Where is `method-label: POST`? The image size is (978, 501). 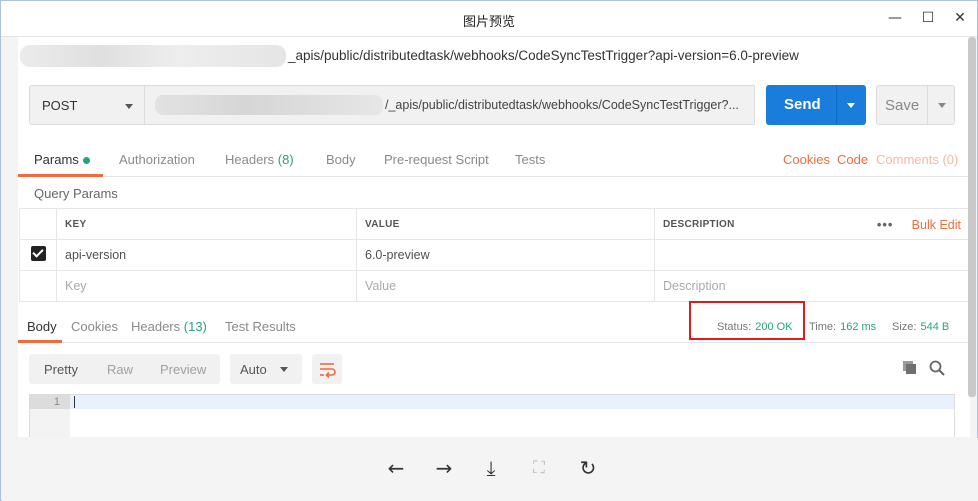 method-label: POST is located at coordinates (60, 105).